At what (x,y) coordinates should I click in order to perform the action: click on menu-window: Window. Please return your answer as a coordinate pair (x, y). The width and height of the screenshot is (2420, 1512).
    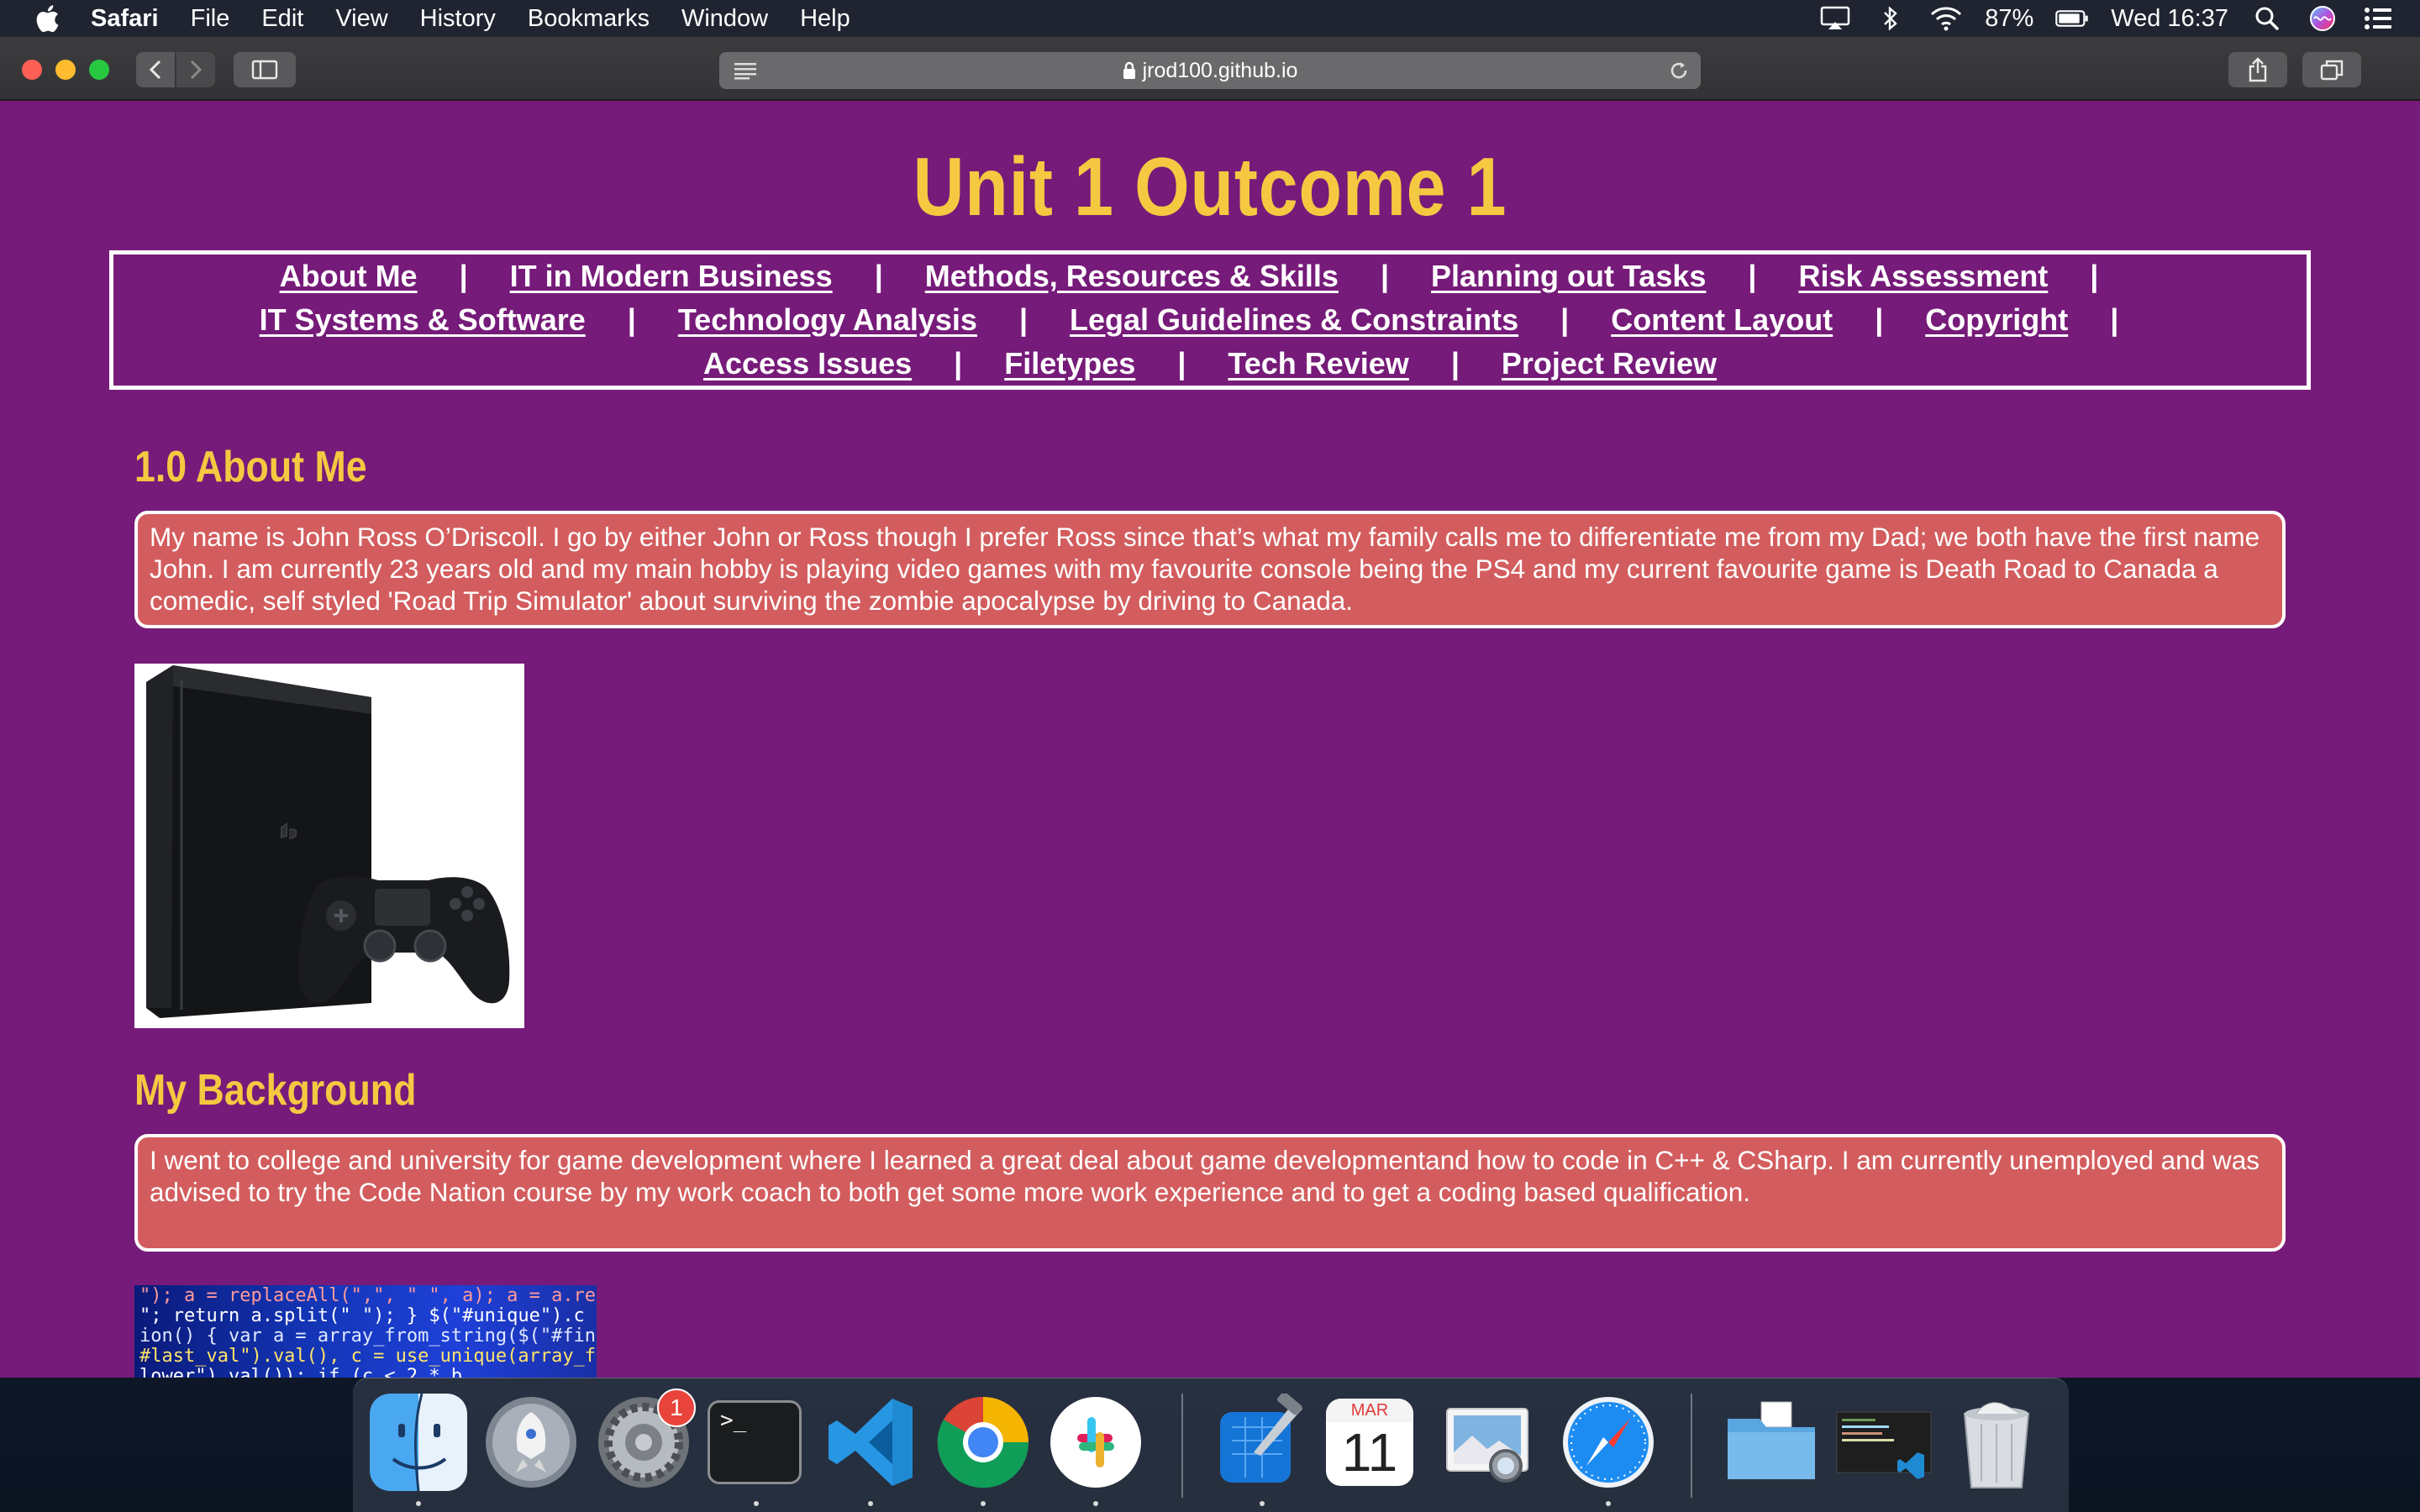
    Looking at the image, I should click on (724, 19).